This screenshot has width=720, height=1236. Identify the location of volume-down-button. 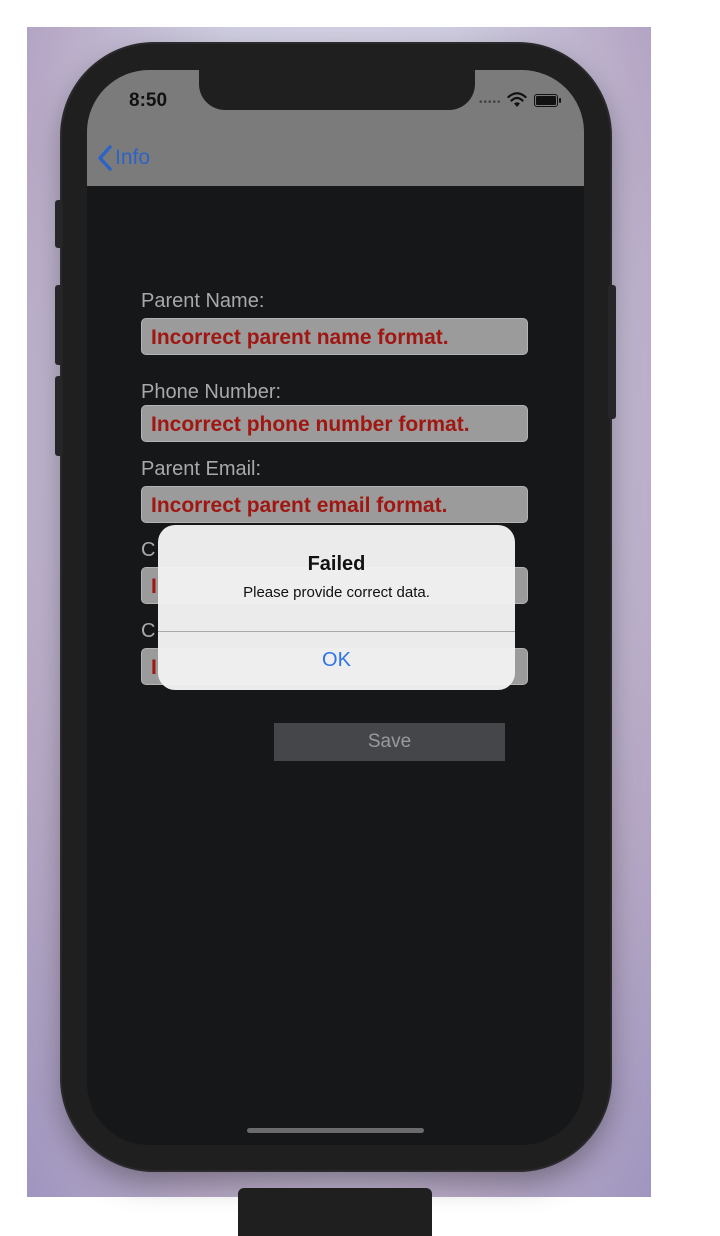
(59, 416).